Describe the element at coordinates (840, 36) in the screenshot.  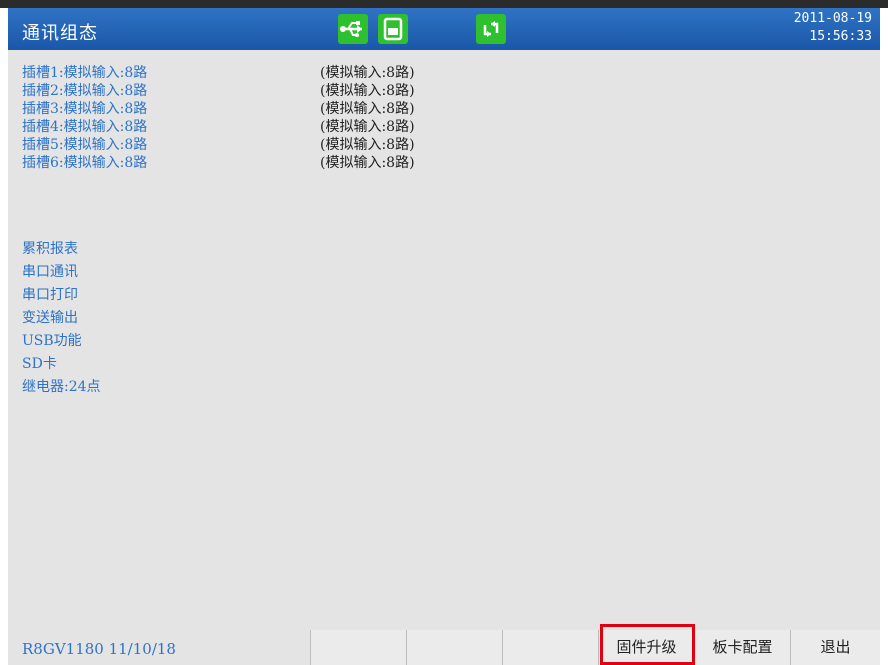
I see `time-display: 15:56:33` at that location.